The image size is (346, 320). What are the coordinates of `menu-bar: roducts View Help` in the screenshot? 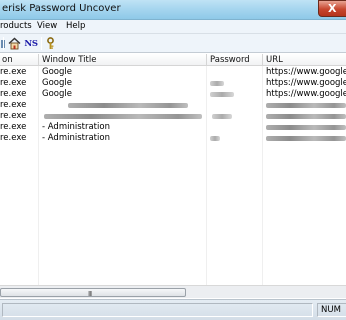 It's located at (173, 27).